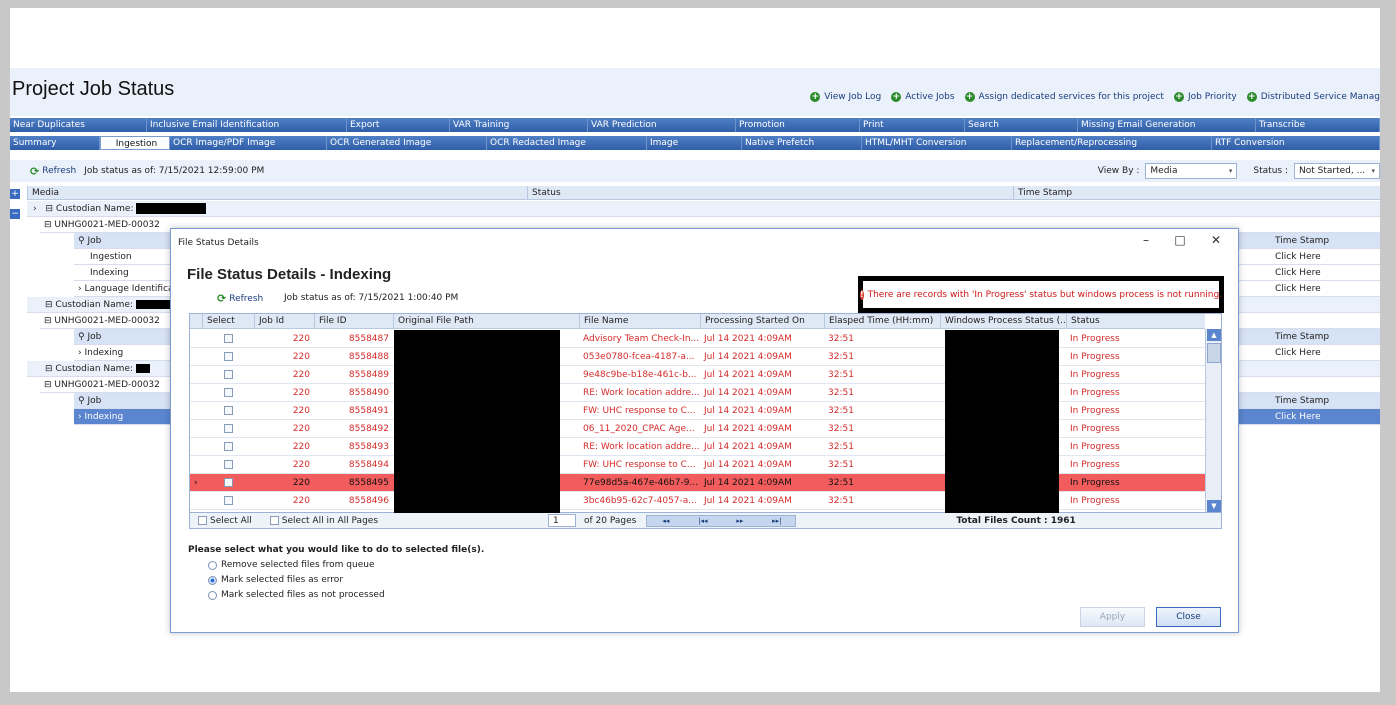 The height and width of the screenshot is (705, 1396). Describe the element at coordinates (240, 298) in the screenshot. I see `dialog-refresh-button: ⟳ Refresh` at that location.